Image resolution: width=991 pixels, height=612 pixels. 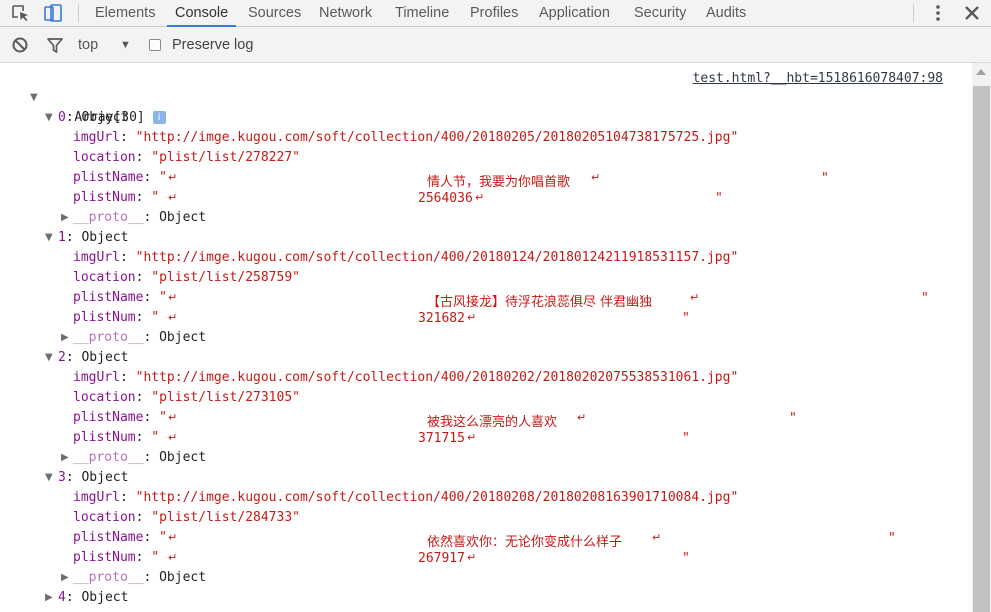 I want to click on plistnum-value: 2564036, so click(x=445, y=198).